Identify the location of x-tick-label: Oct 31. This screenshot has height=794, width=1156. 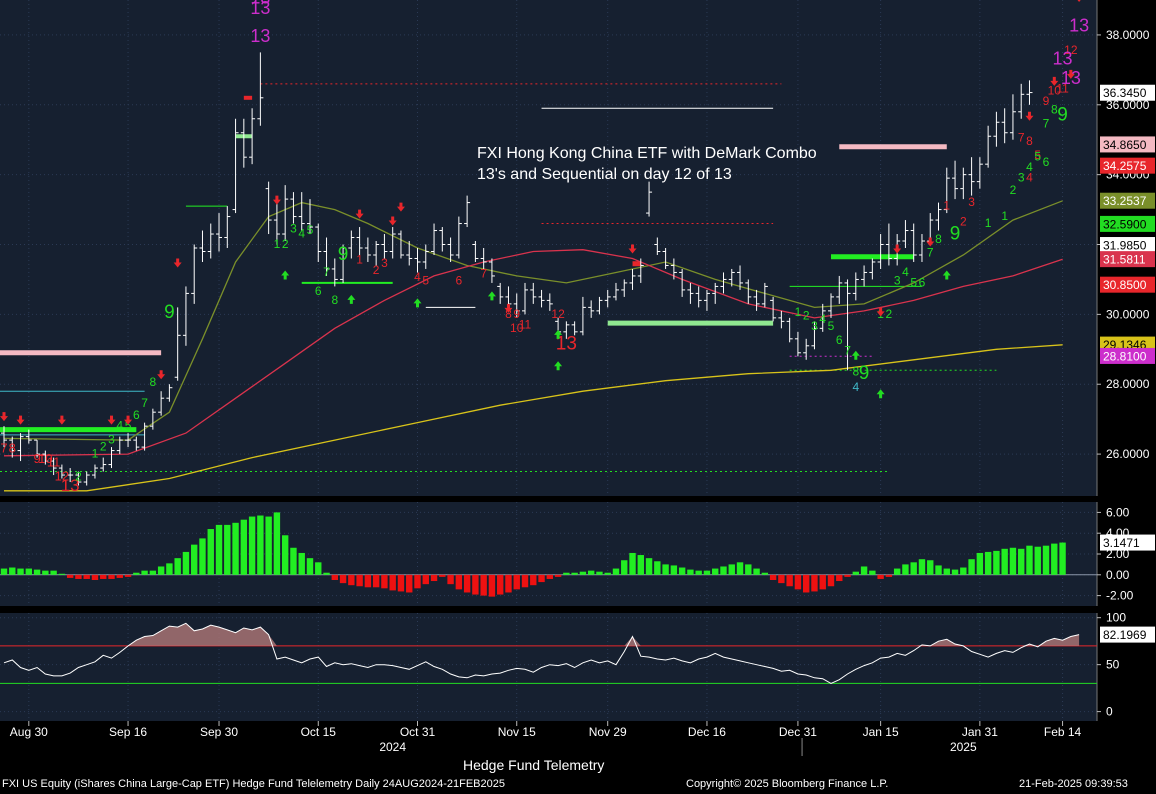
(418, 732).